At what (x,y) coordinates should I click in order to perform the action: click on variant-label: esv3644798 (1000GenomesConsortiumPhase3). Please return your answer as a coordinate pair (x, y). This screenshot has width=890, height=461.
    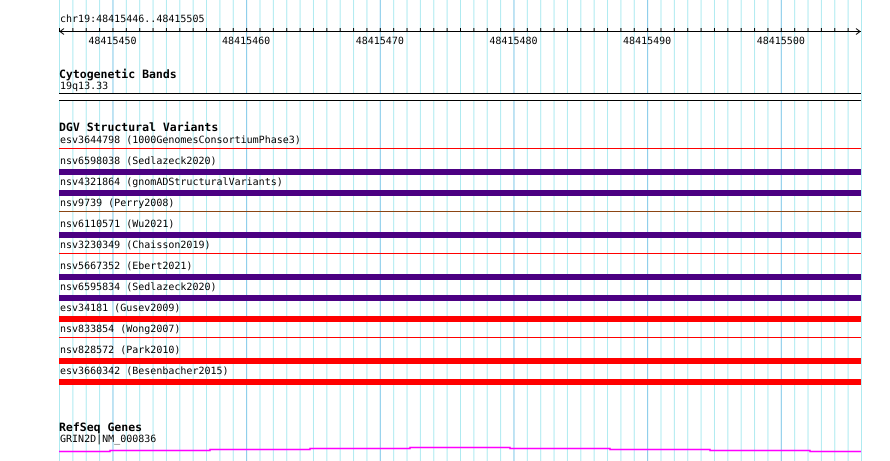
    Looking at the image, I should click on (180, 141).